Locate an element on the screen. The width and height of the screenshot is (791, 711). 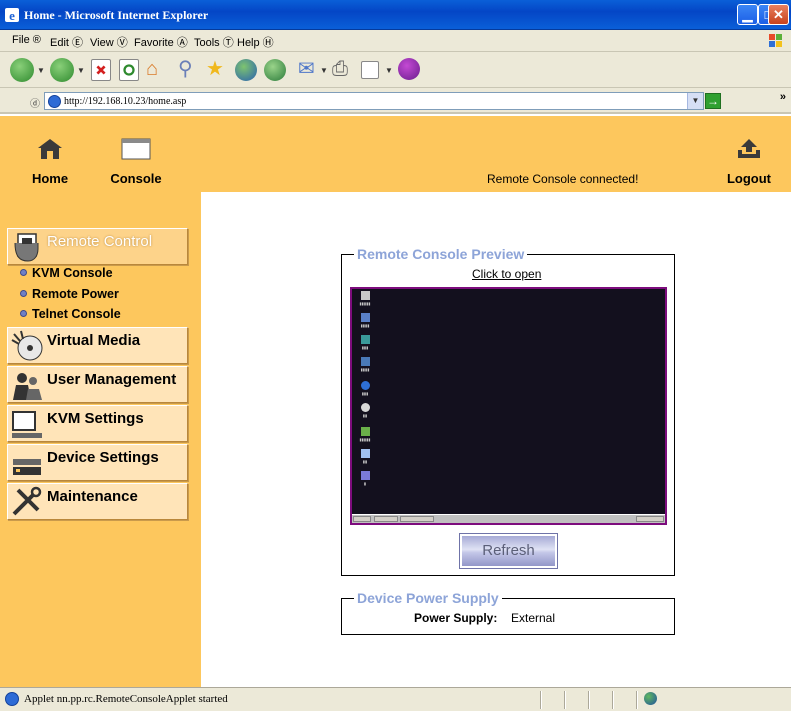
address-input: http://192.168.10.23/home.asp ▼ is located at coordinates (374, 101).